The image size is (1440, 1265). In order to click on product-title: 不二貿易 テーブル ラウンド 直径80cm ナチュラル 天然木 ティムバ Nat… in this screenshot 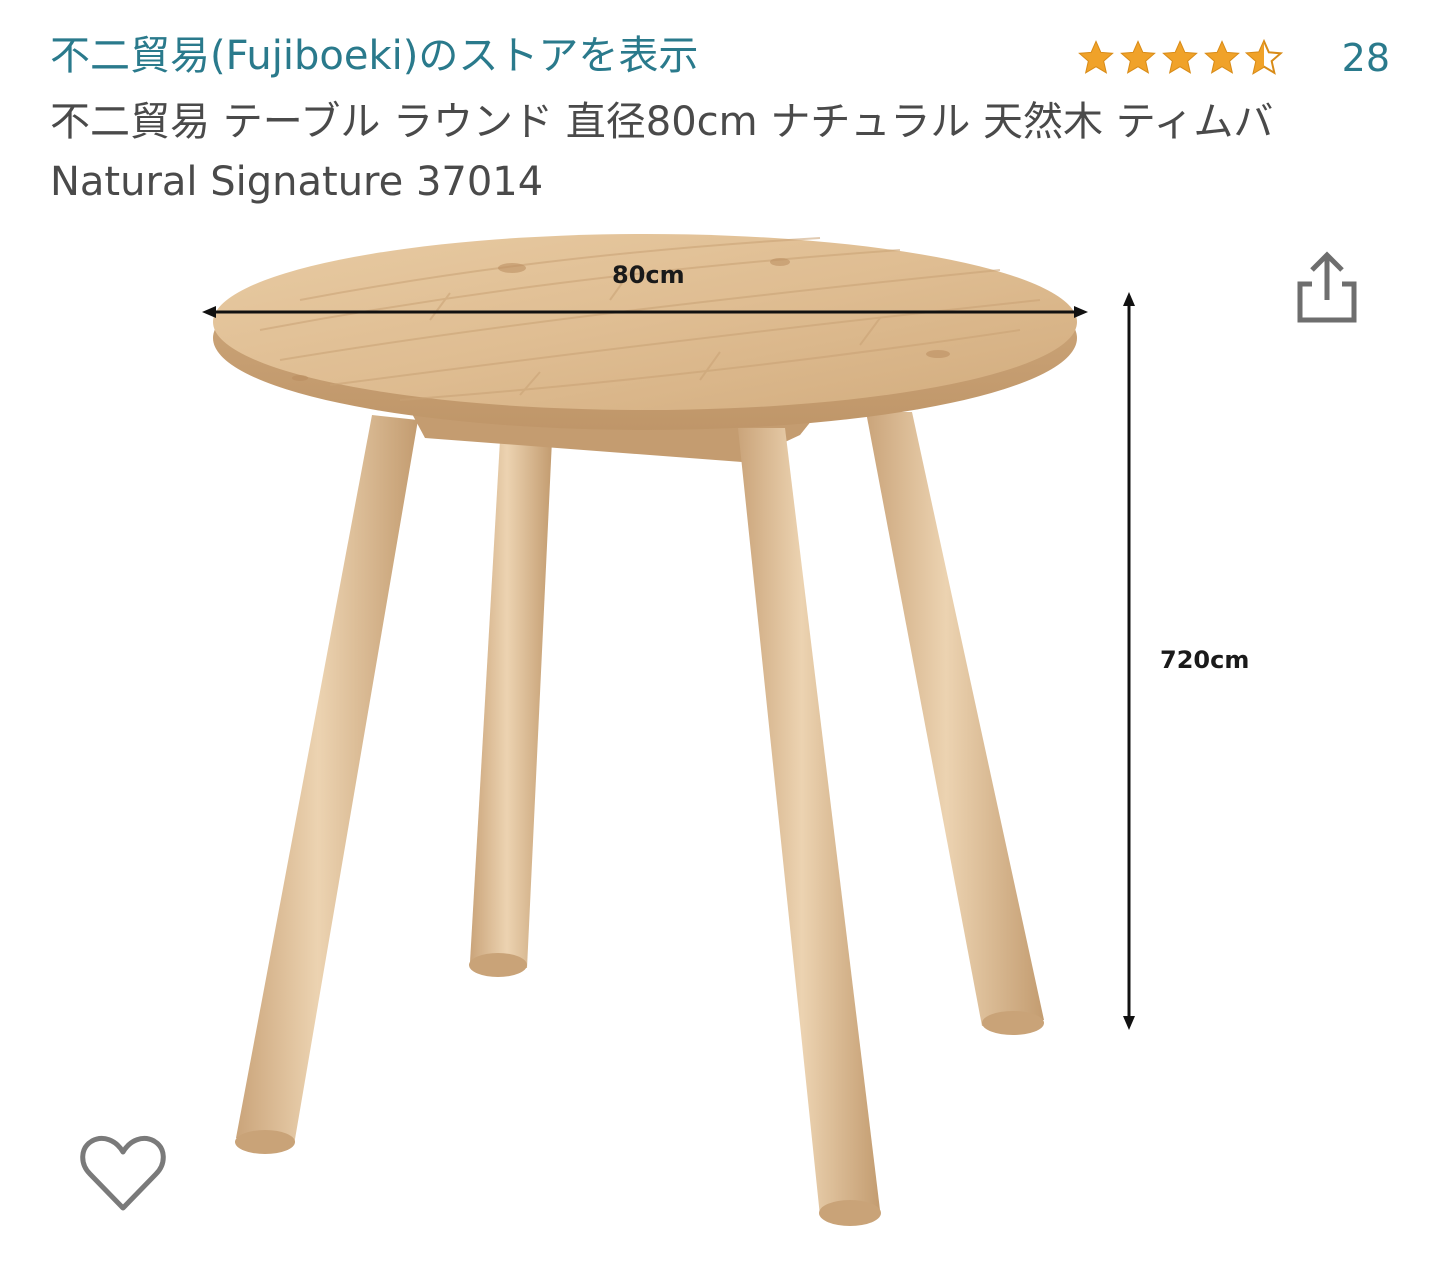, I will do `click(662, 152)`.